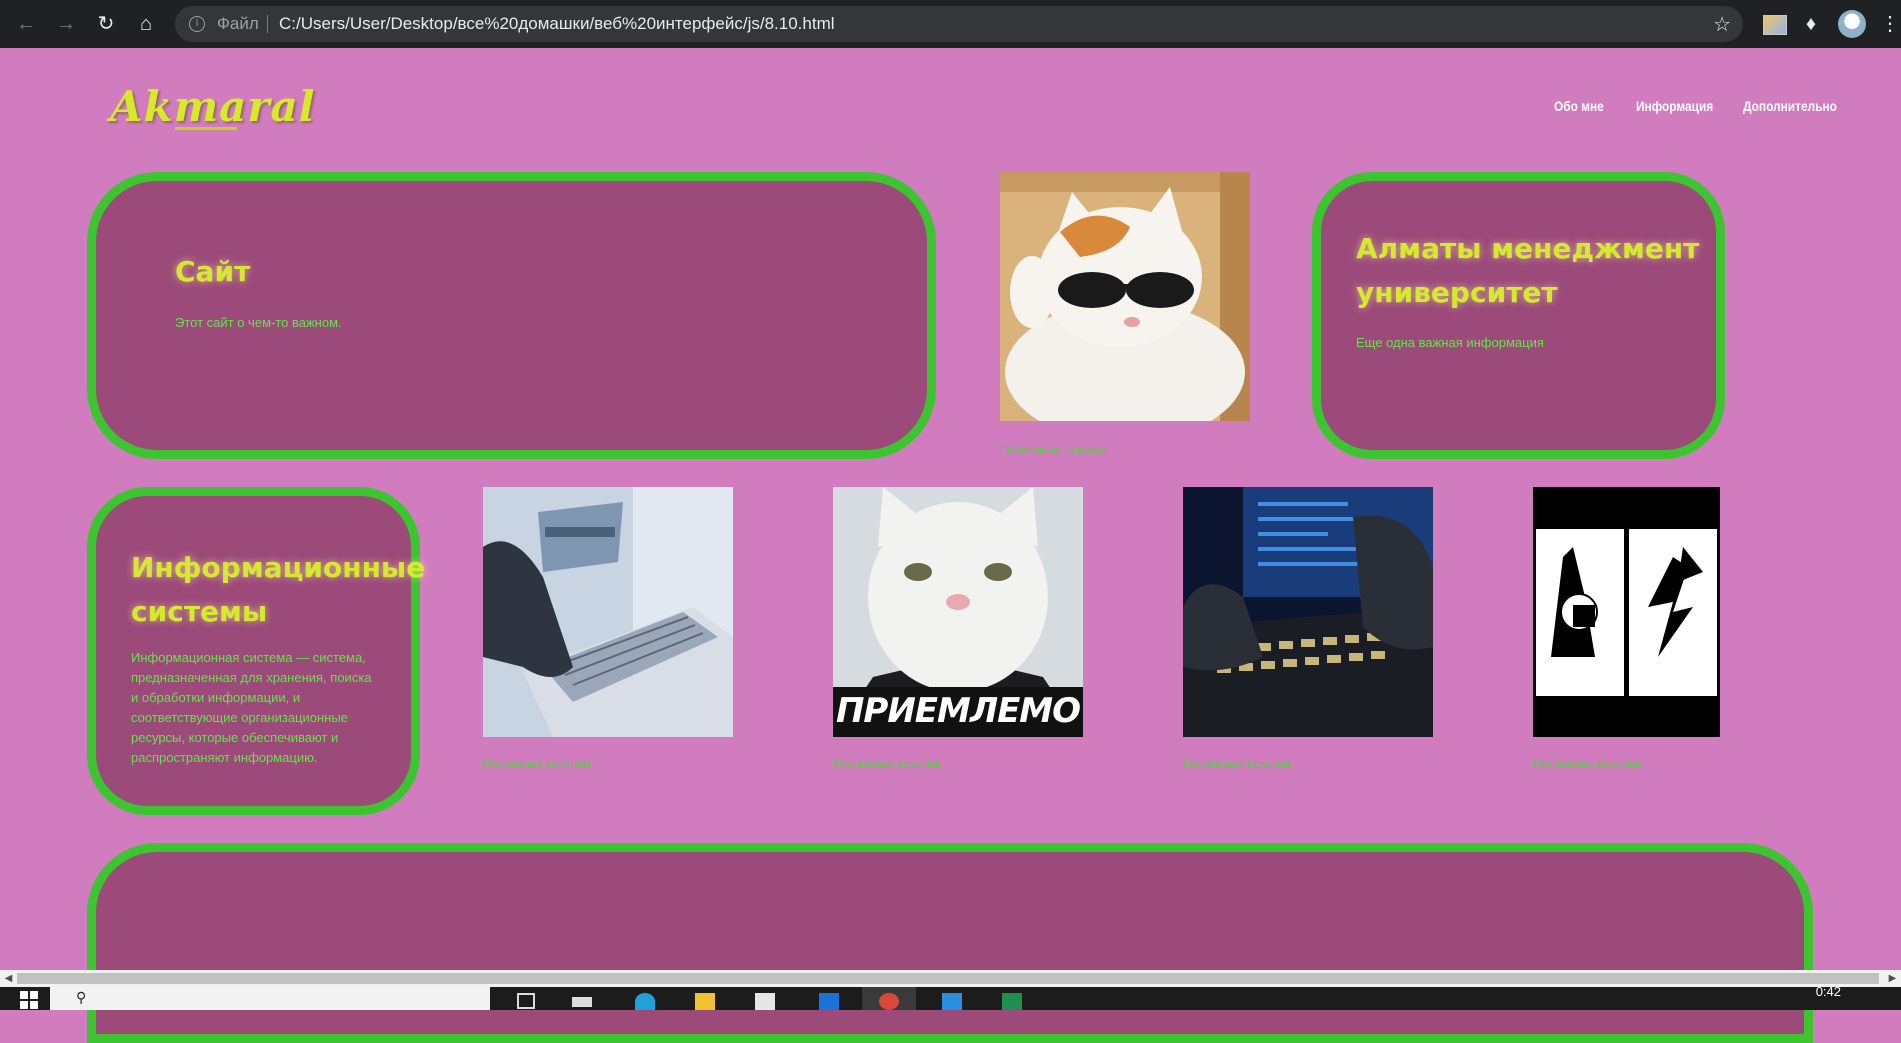 The height and width of the screenshot is (1043, 1901). Describe the element at coordinates (1579, 106) in the screenshot. I see `nav-about: Обо мне` at that location.